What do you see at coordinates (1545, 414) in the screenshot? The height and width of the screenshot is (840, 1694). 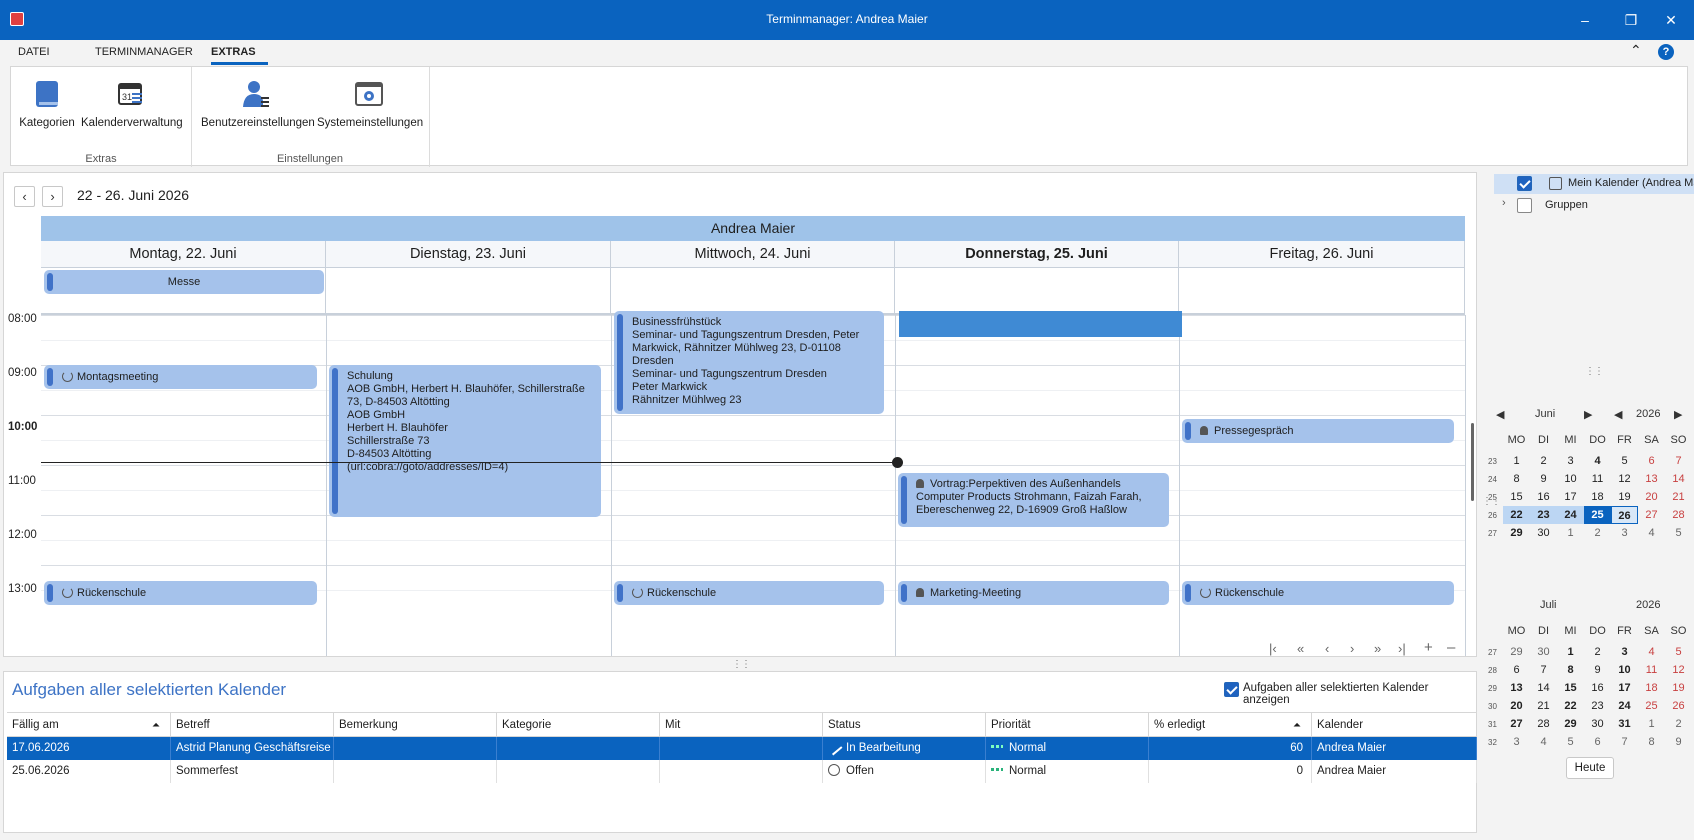 I see `month-june: Juni` at bounding box center [1545, 414].